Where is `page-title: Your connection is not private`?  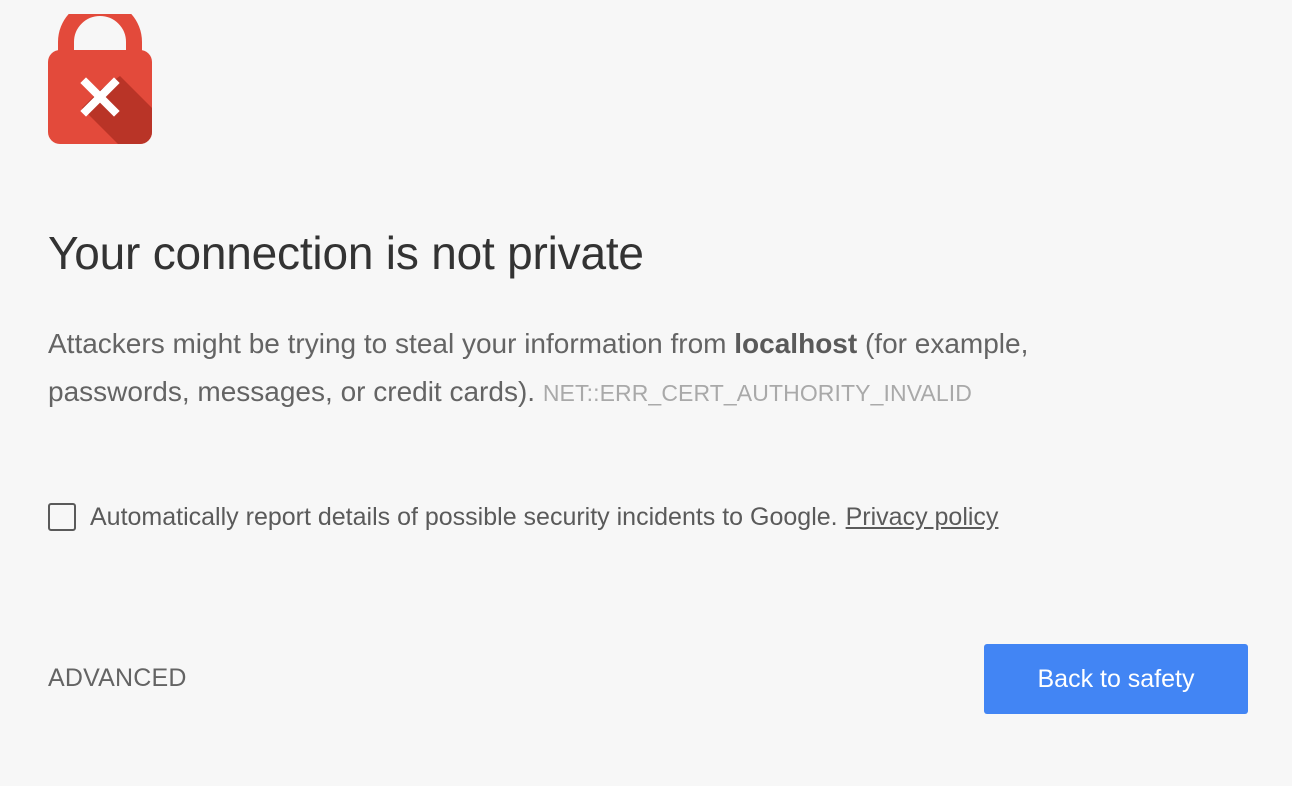
page-title: Your connection is not private is located at coordinates (346, 253).